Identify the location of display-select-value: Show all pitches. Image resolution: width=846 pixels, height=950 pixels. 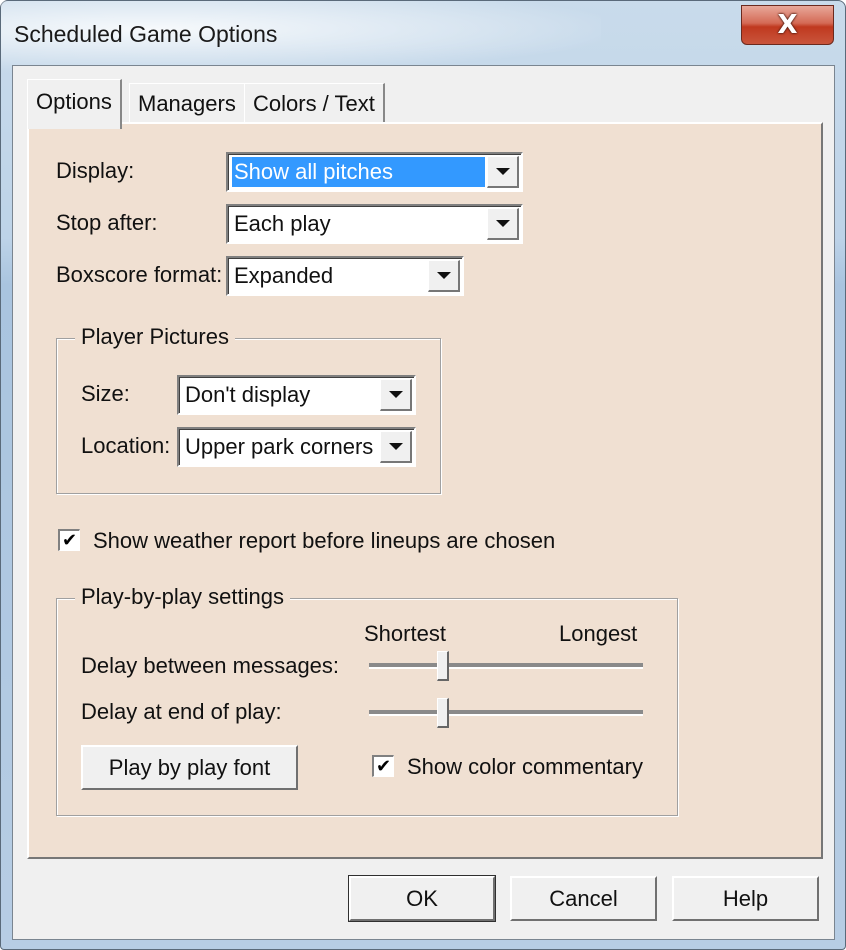
(358, 172).